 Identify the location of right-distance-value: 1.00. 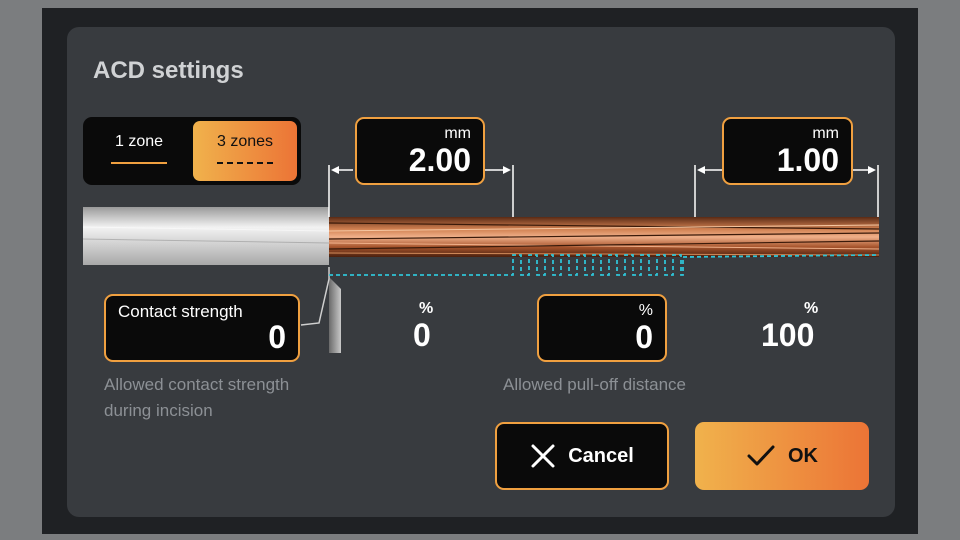
(807, 160).